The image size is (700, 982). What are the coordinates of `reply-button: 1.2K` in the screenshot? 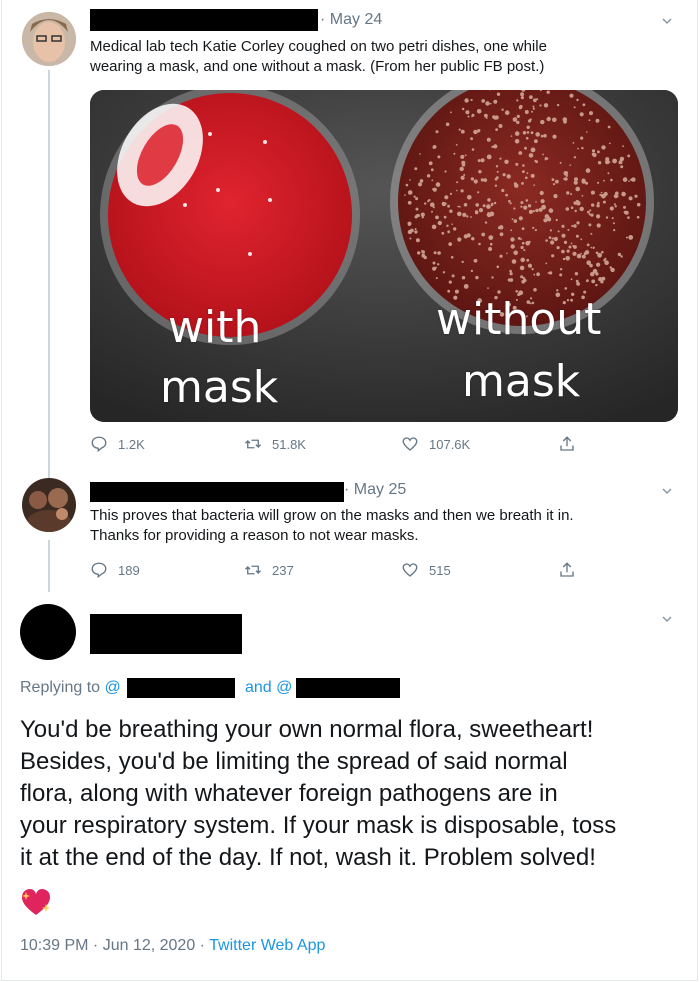 It's located at (117, 444).